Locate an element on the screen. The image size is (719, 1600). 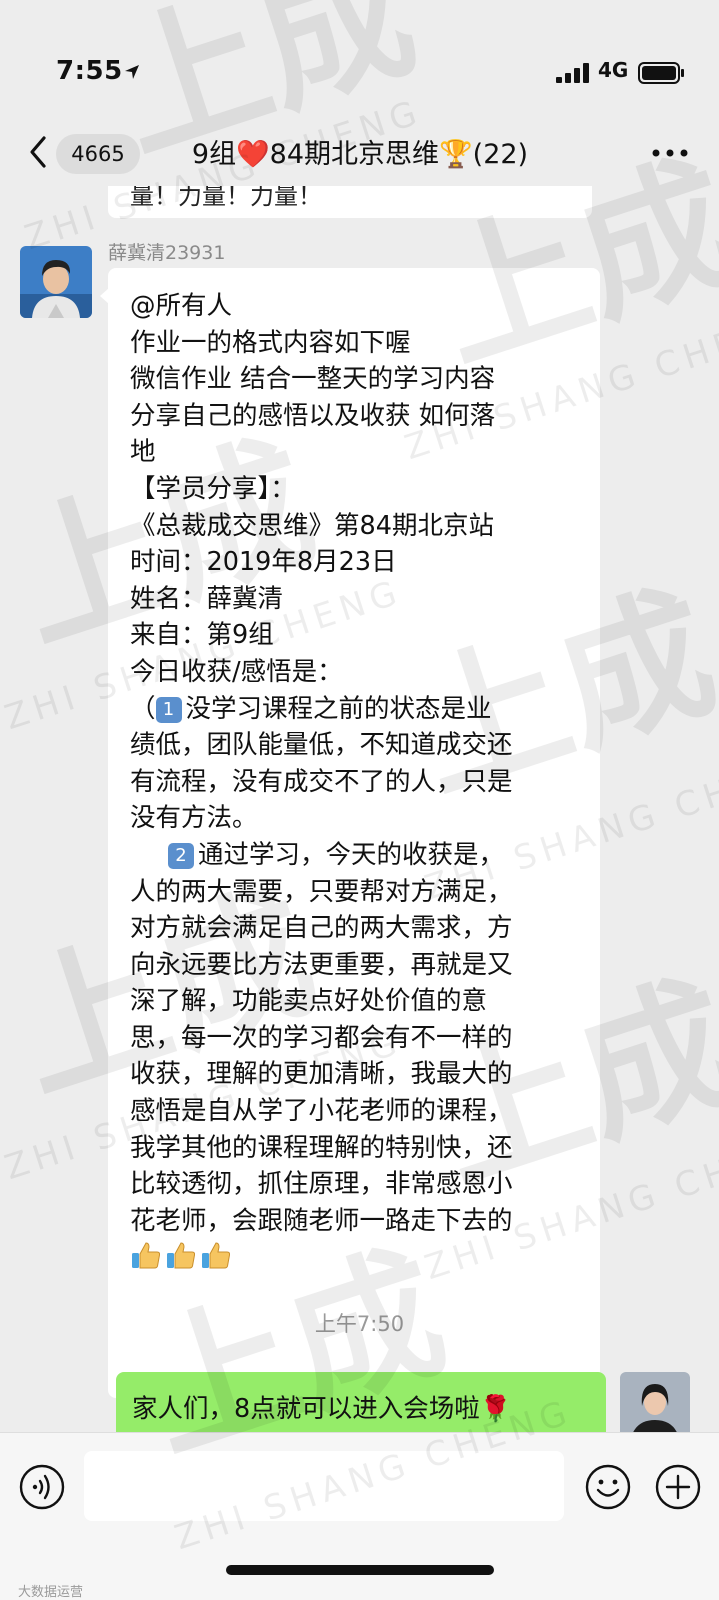
message-line: 今日收获/感悟是： is located at coordinates (236, 671).